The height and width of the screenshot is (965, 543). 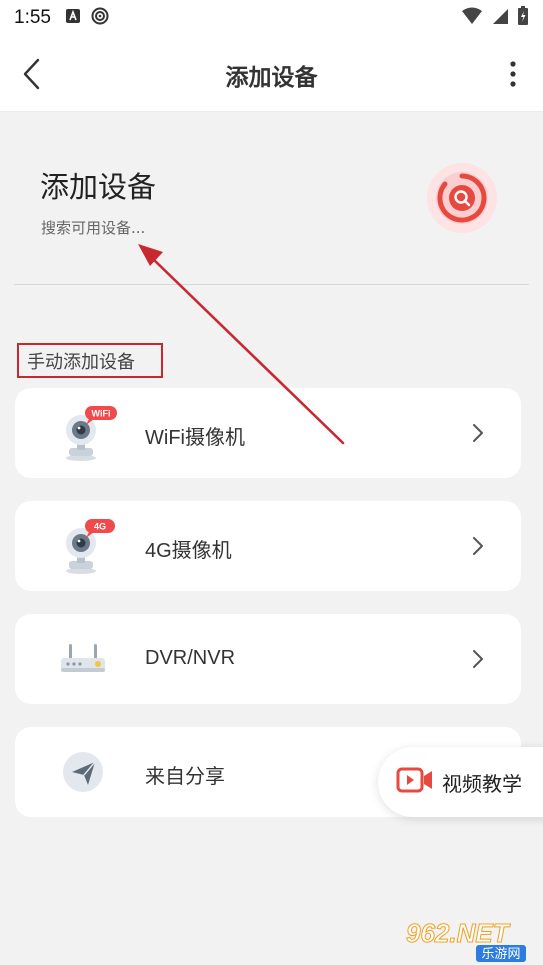 I want to click on more-vertical-icon, so click(x=513, y=74).